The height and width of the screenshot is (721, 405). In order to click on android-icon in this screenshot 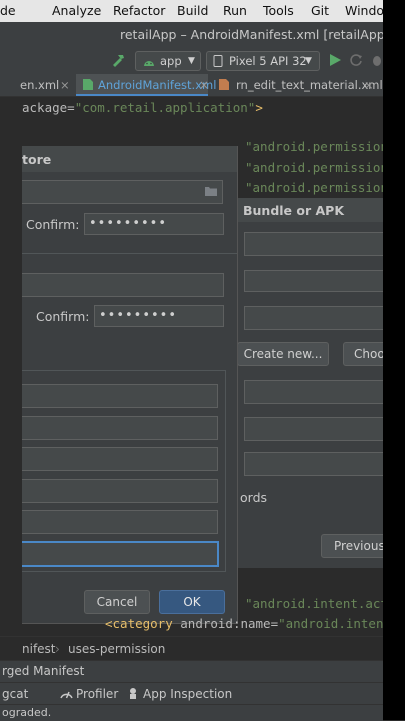, I will do `click(149, 63)`.